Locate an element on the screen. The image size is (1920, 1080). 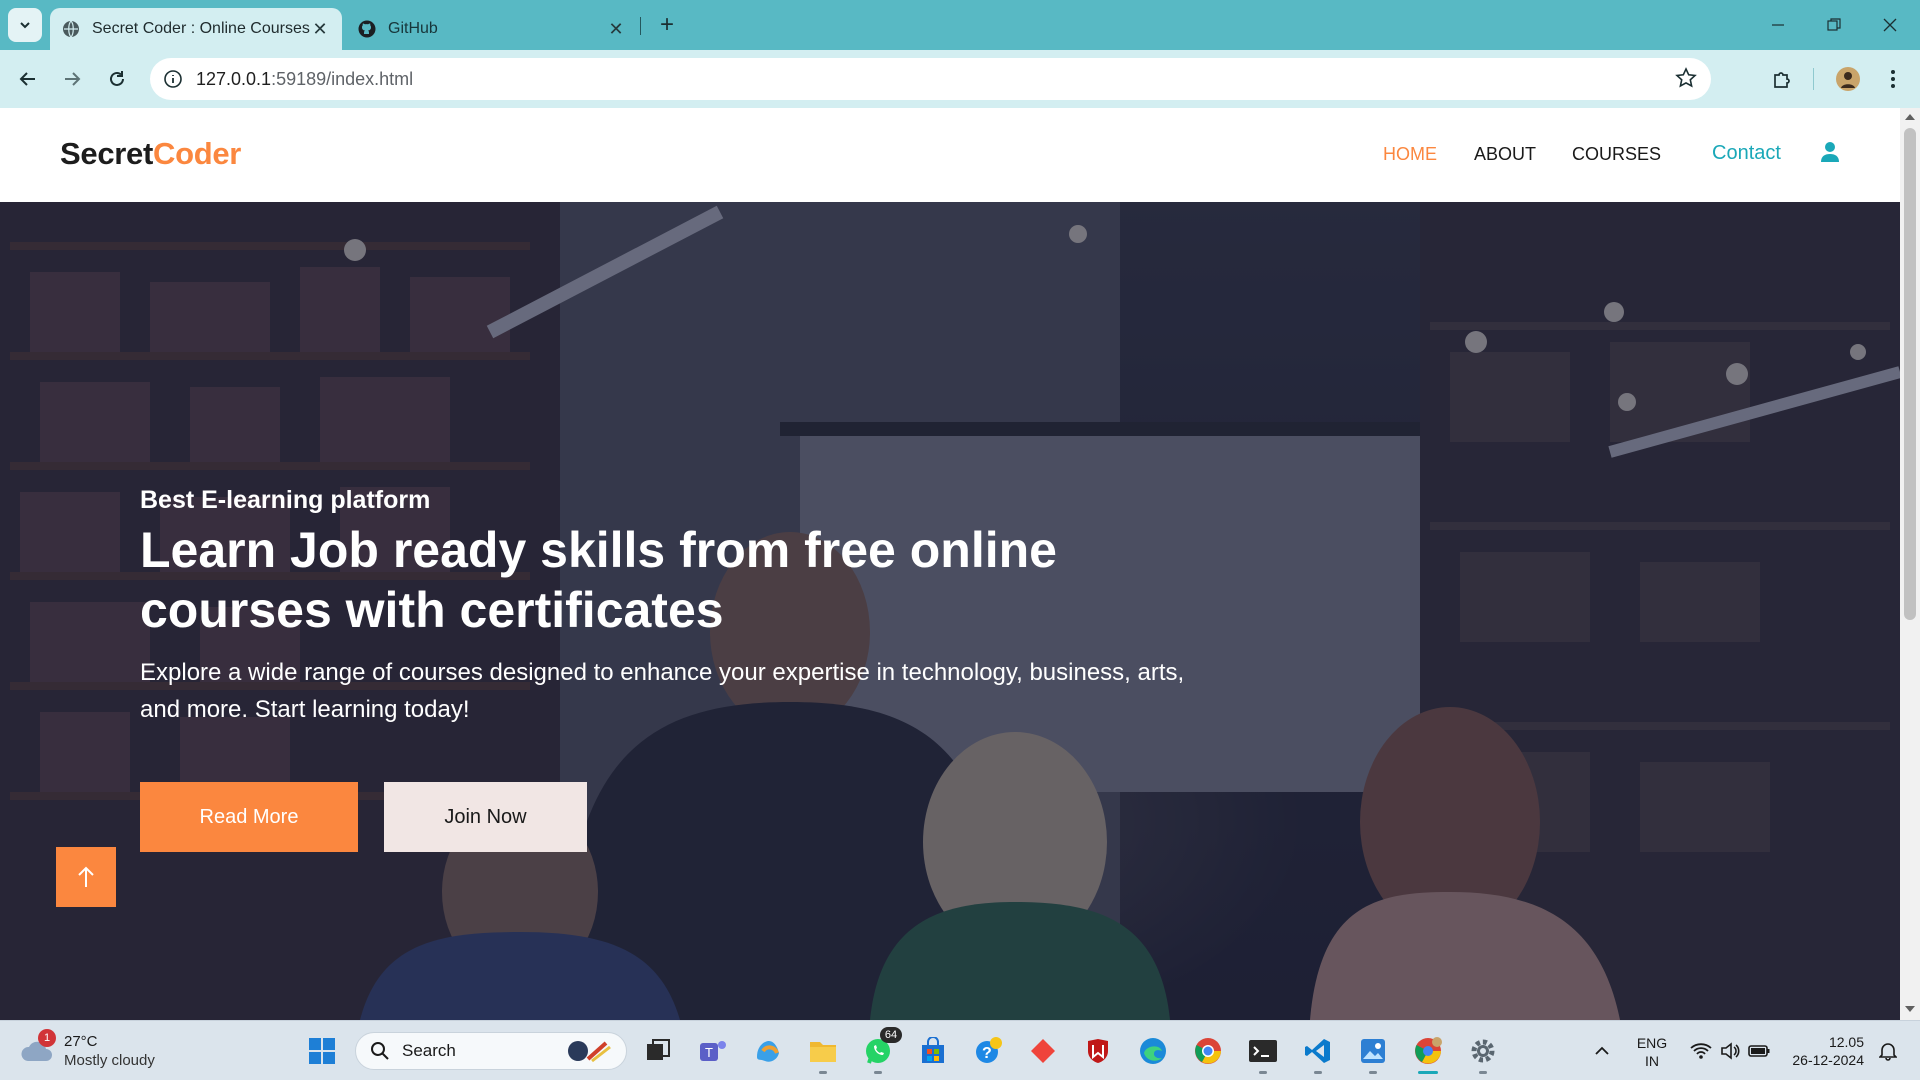
clock-date: 26-12-2024 is located at coordinates (1828, 1060).